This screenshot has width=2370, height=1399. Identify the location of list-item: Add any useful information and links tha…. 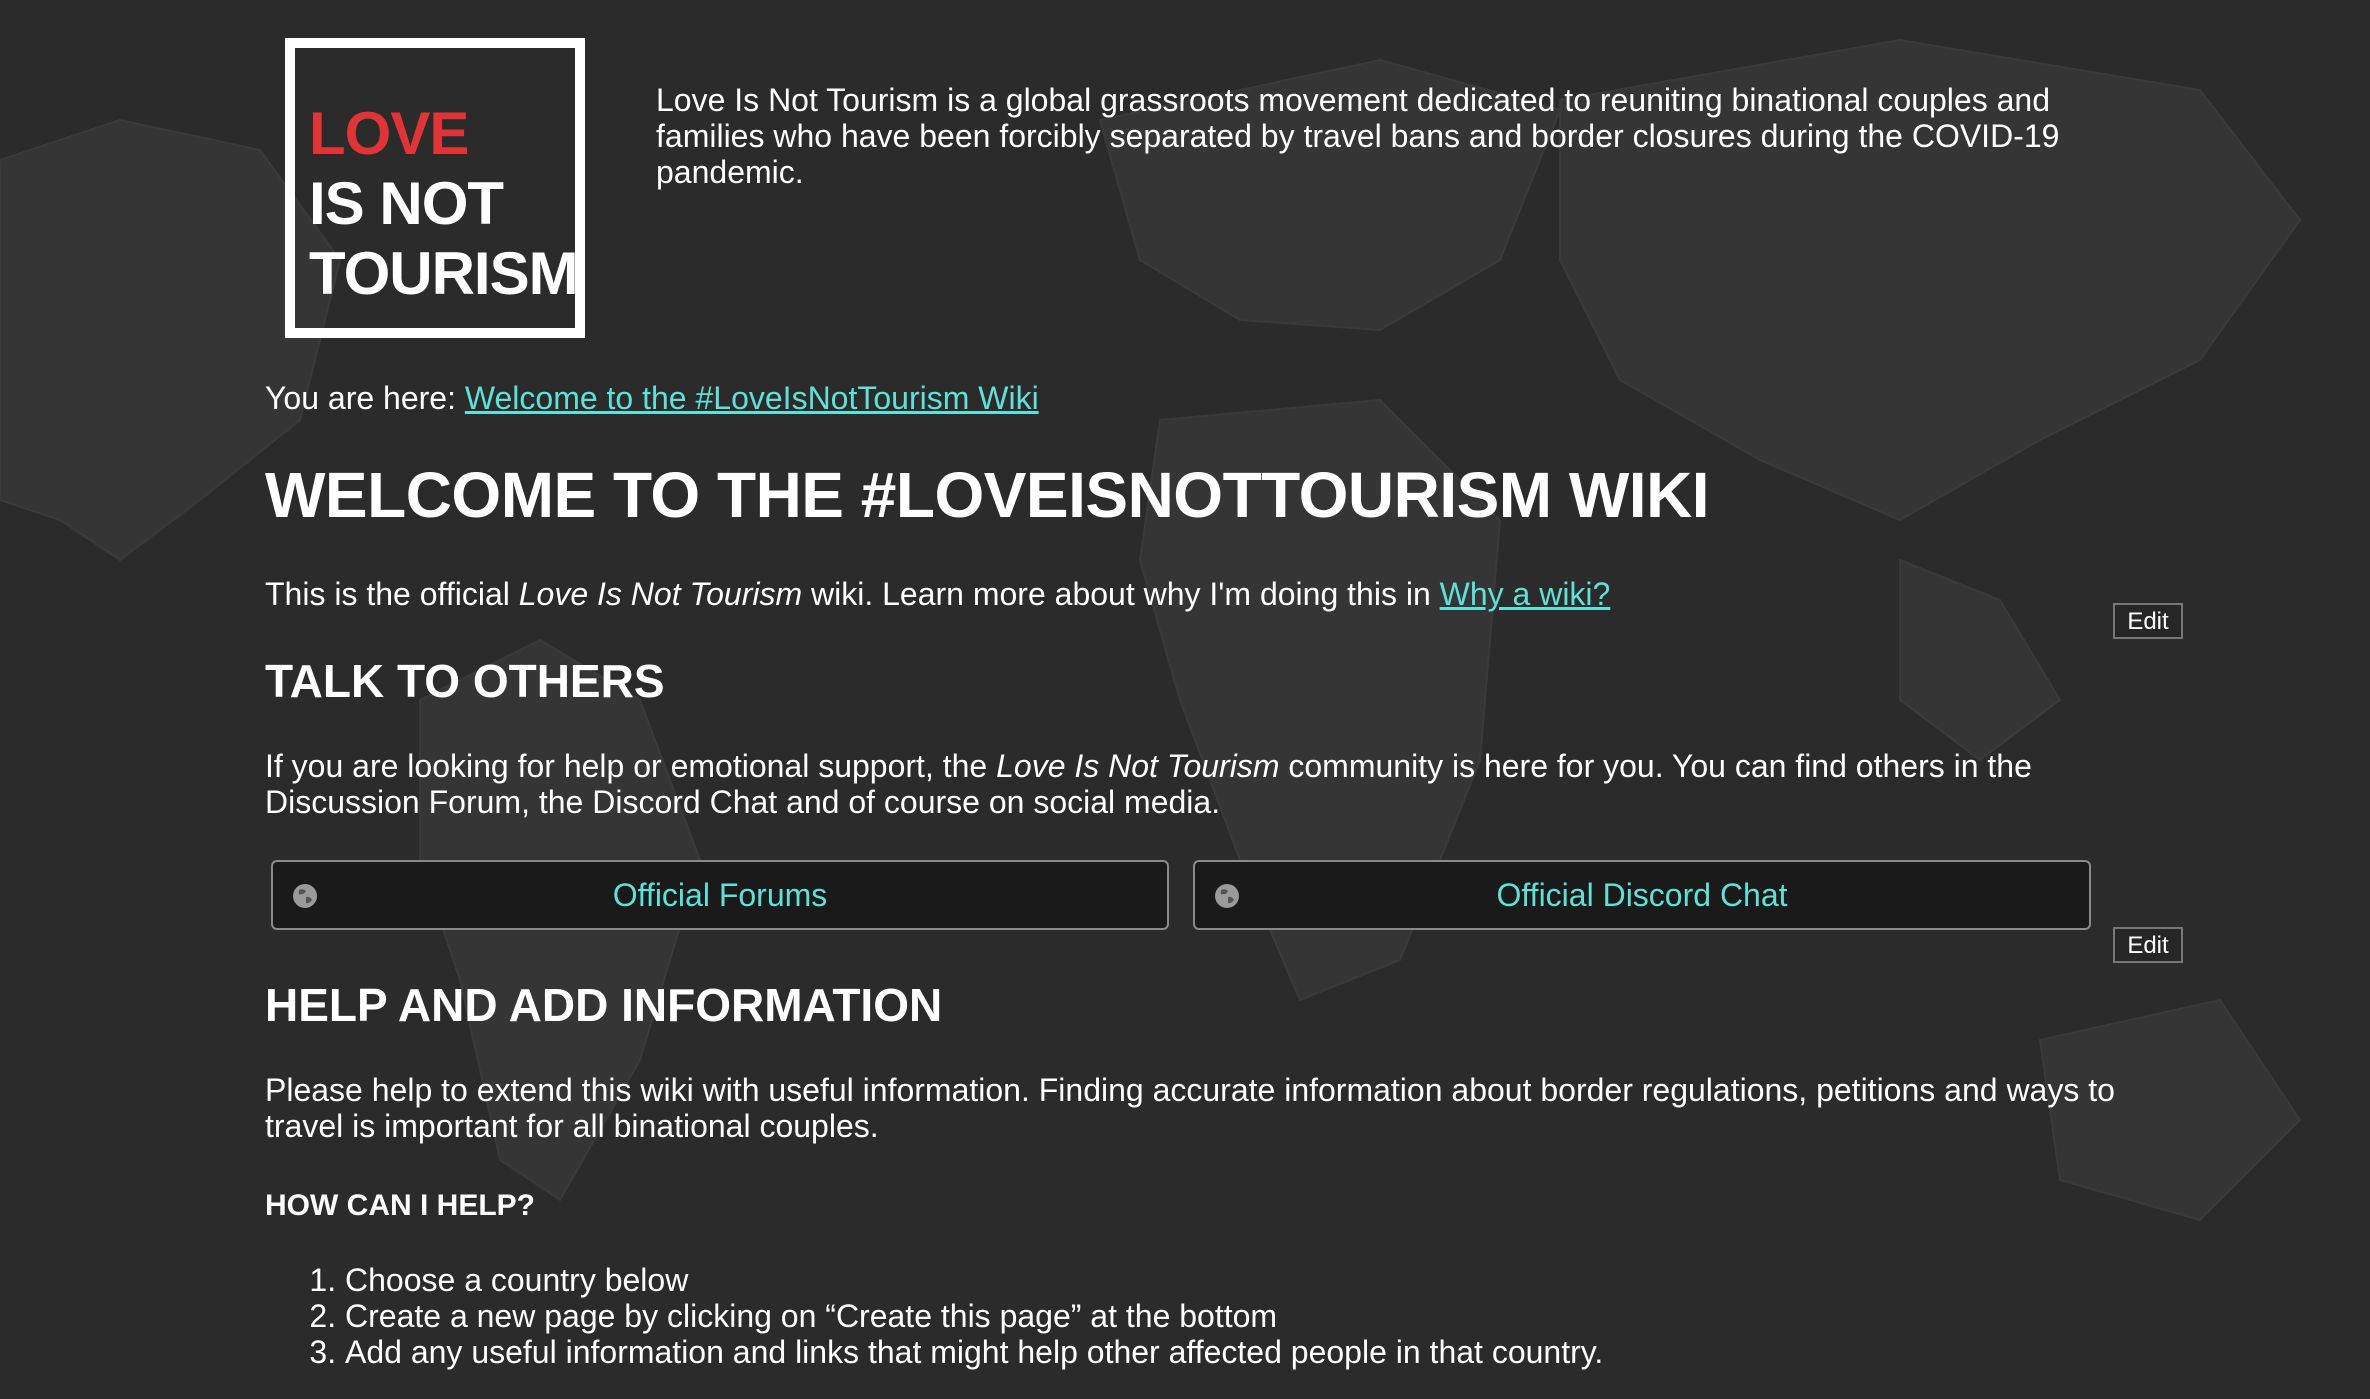
(974, 1352).